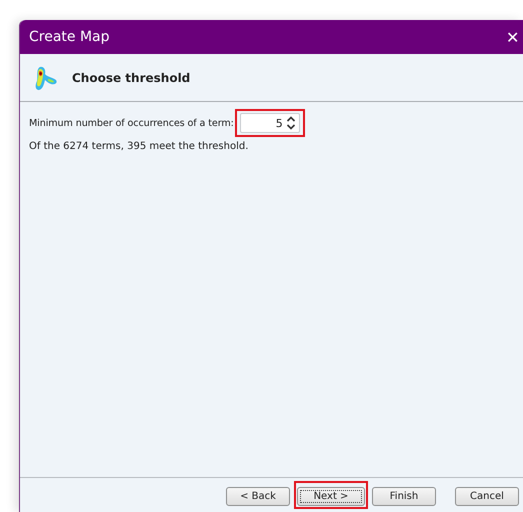  I want to click on wizard-button: < Back, so click(258, 496).